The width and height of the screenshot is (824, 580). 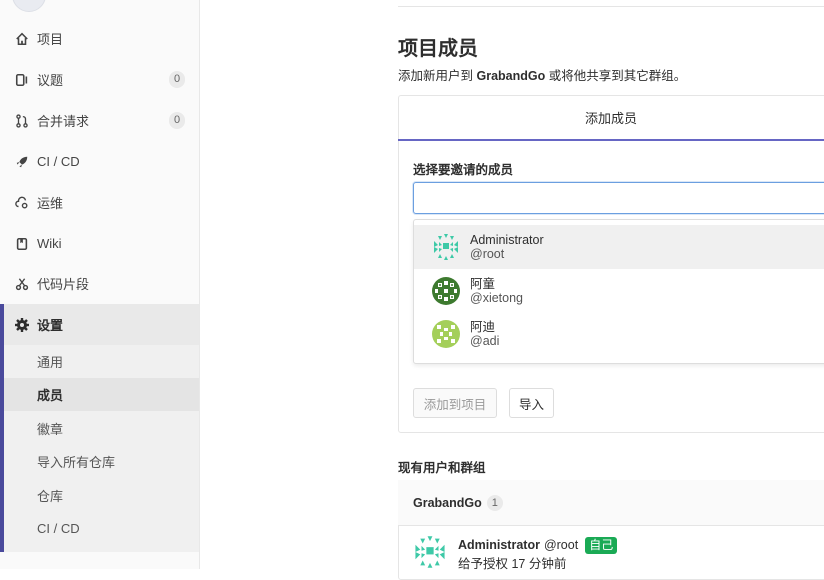 I want to click on dropdown-option-administrator: Administrator @root, so click(x=619, y=247).